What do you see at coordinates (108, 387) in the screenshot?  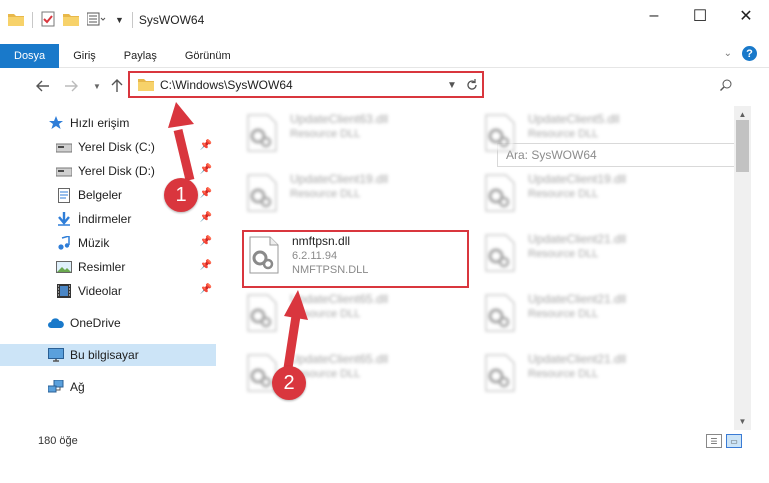 I see `sidebar-item-network: Ağ` at bounding box center [108, 387].